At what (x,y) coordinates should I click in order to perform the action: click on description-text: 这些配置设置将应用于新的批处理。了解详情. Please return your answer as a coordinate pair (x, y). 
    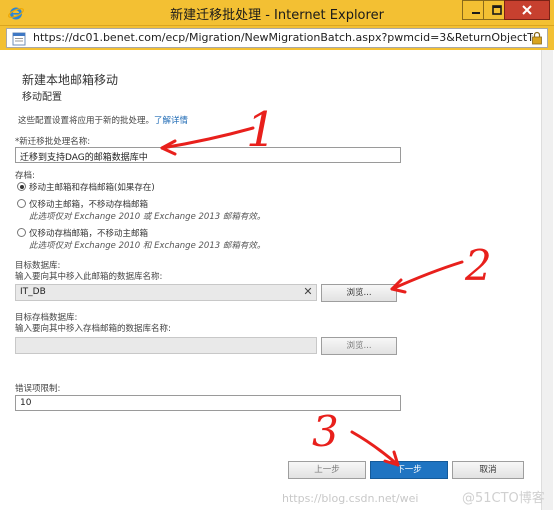
    Looking at the image, I should click on (103, 120).